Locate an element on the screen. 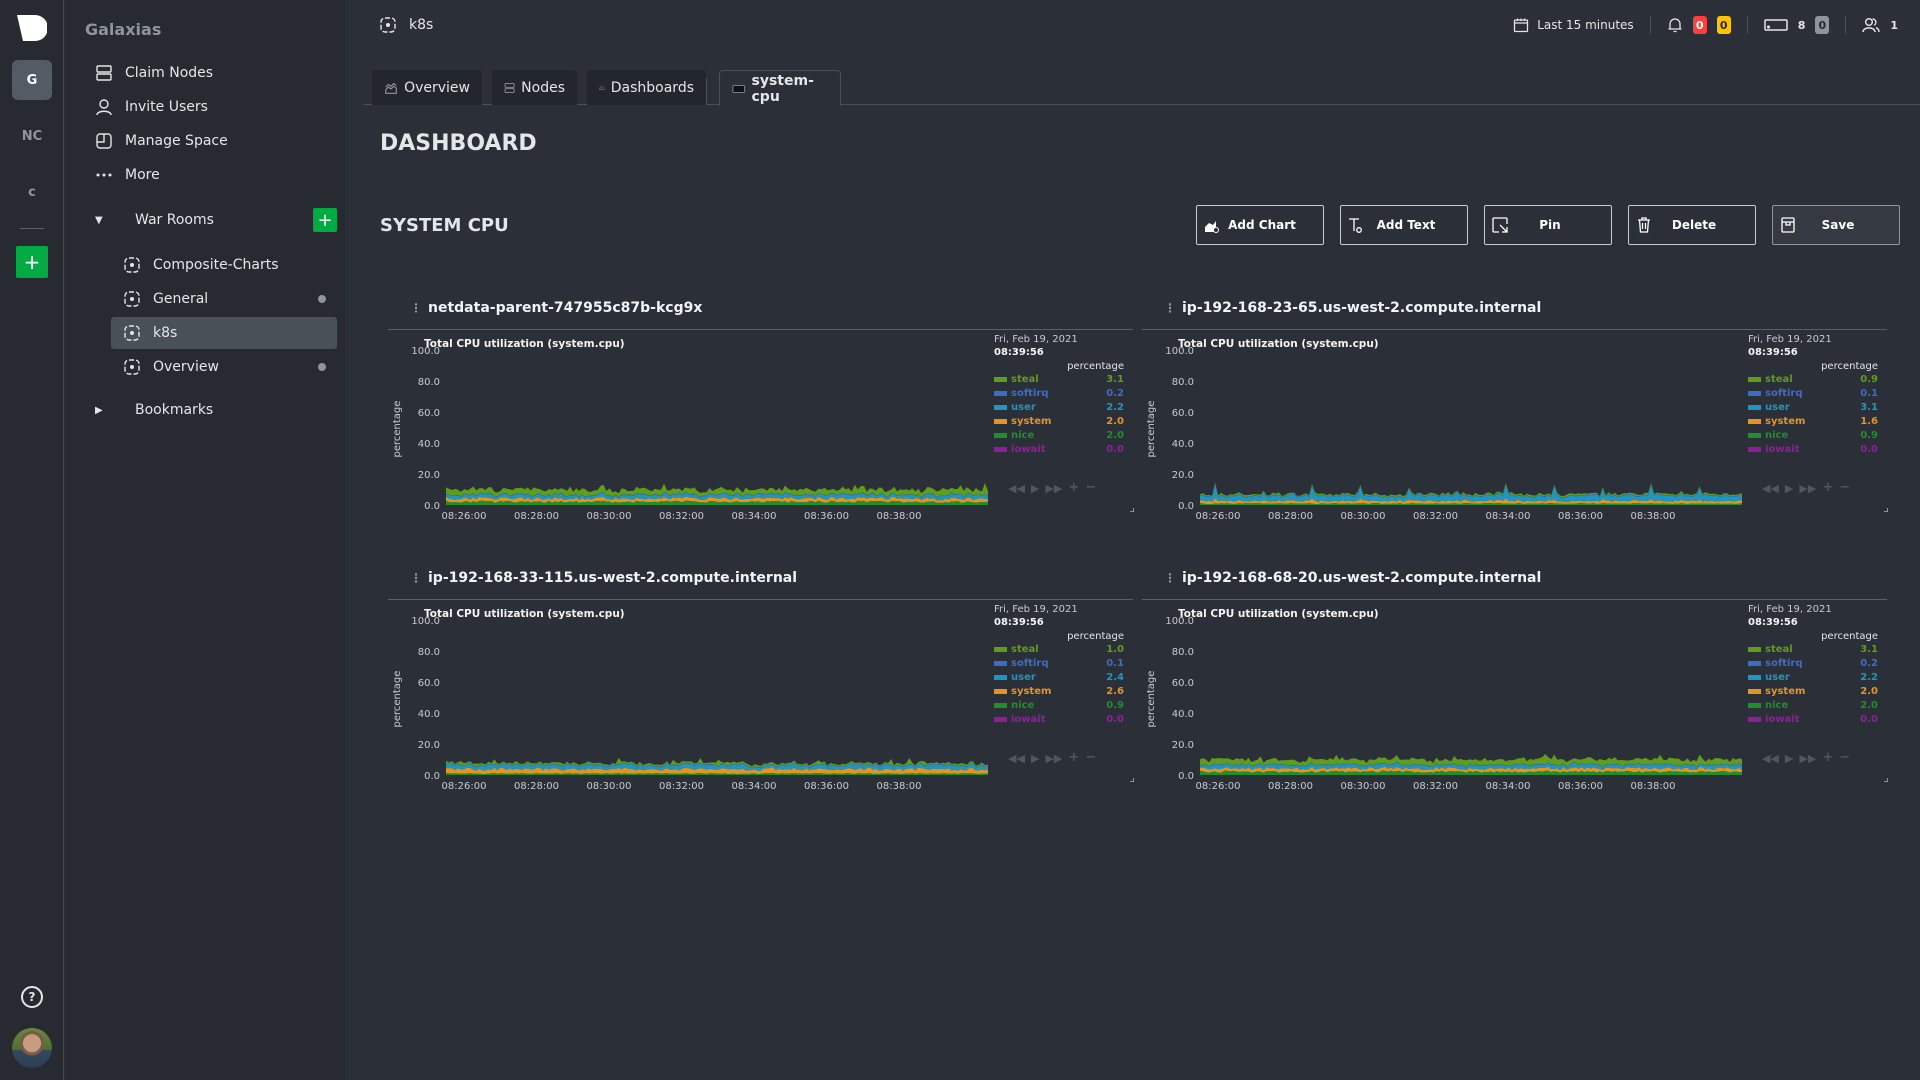 This screenshot has width=1920, height=1080. critical-alerts-badge: 0 is located at coordinates (1699, 25).